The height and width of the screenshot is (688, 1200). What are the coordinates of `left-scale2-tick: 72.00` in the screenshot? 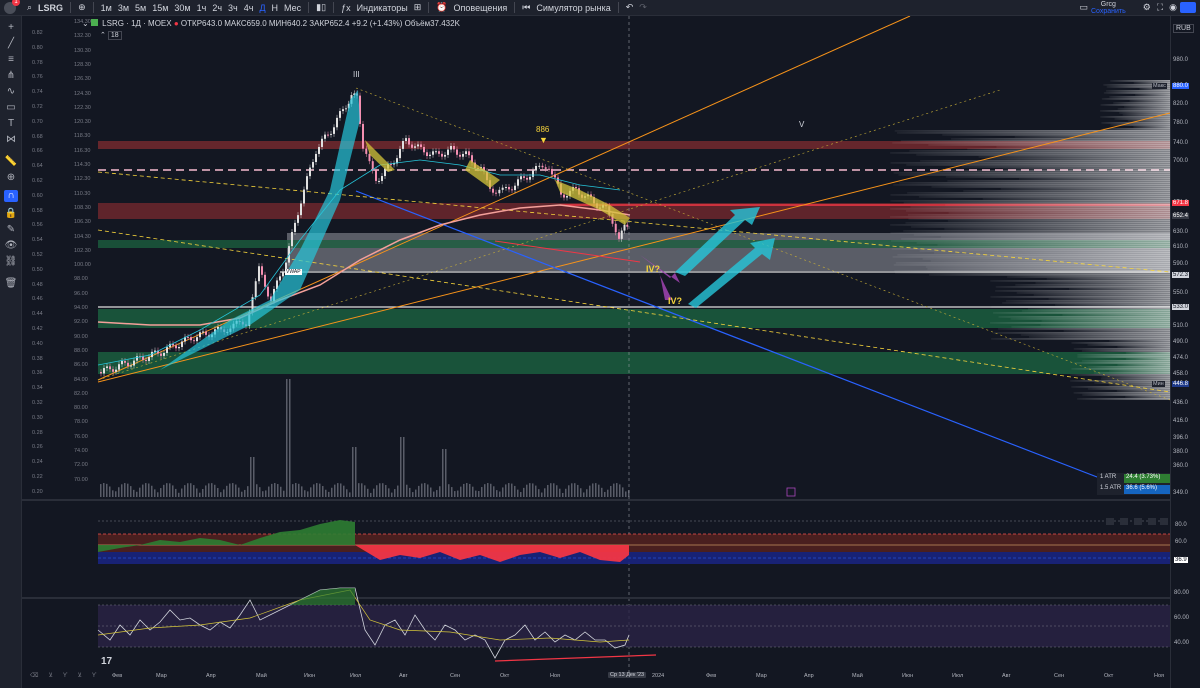 It's located at (81, 465).